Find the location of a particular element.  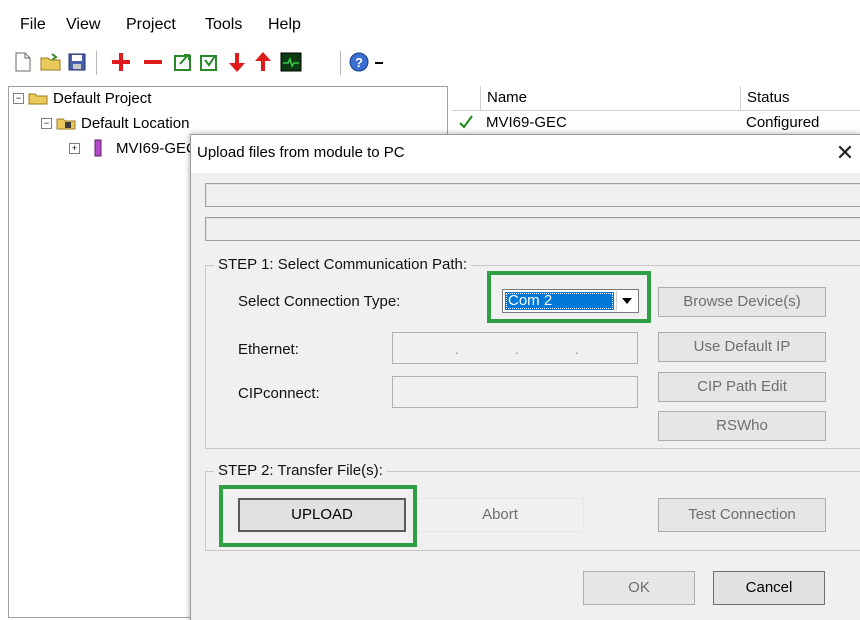

menu-file: File is located at coordinates (33, 25).